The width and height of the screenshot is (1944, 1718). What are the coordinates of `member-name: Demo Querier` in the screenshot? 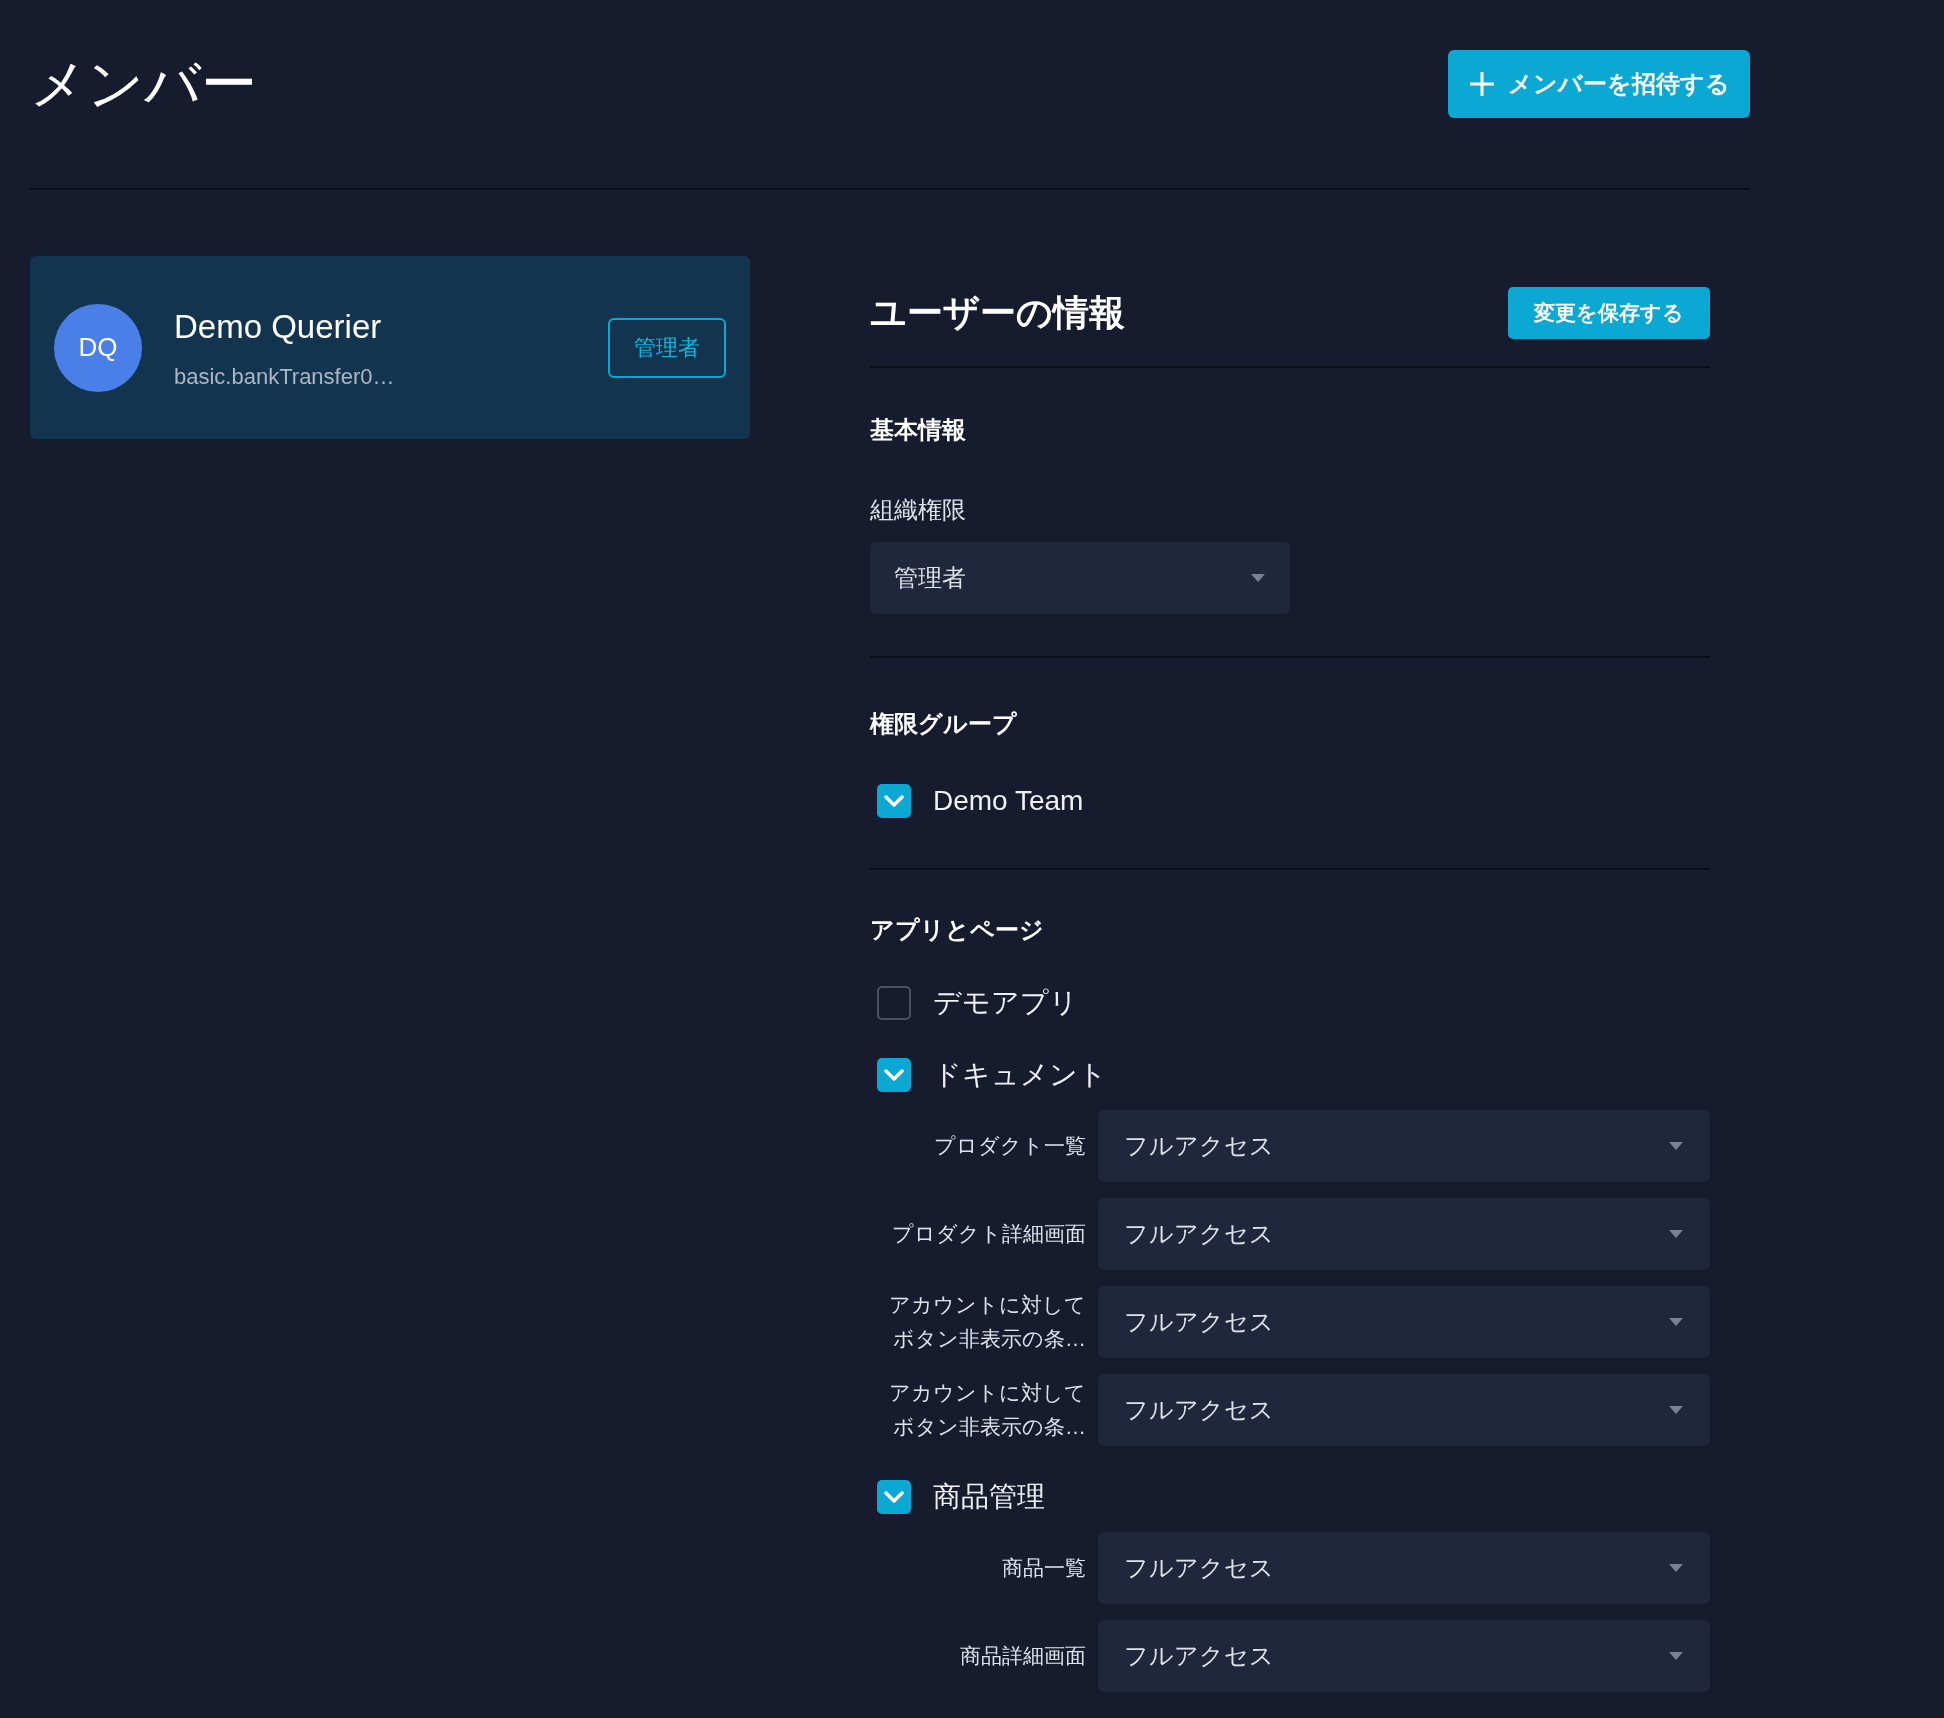 It's located at (278, 327).